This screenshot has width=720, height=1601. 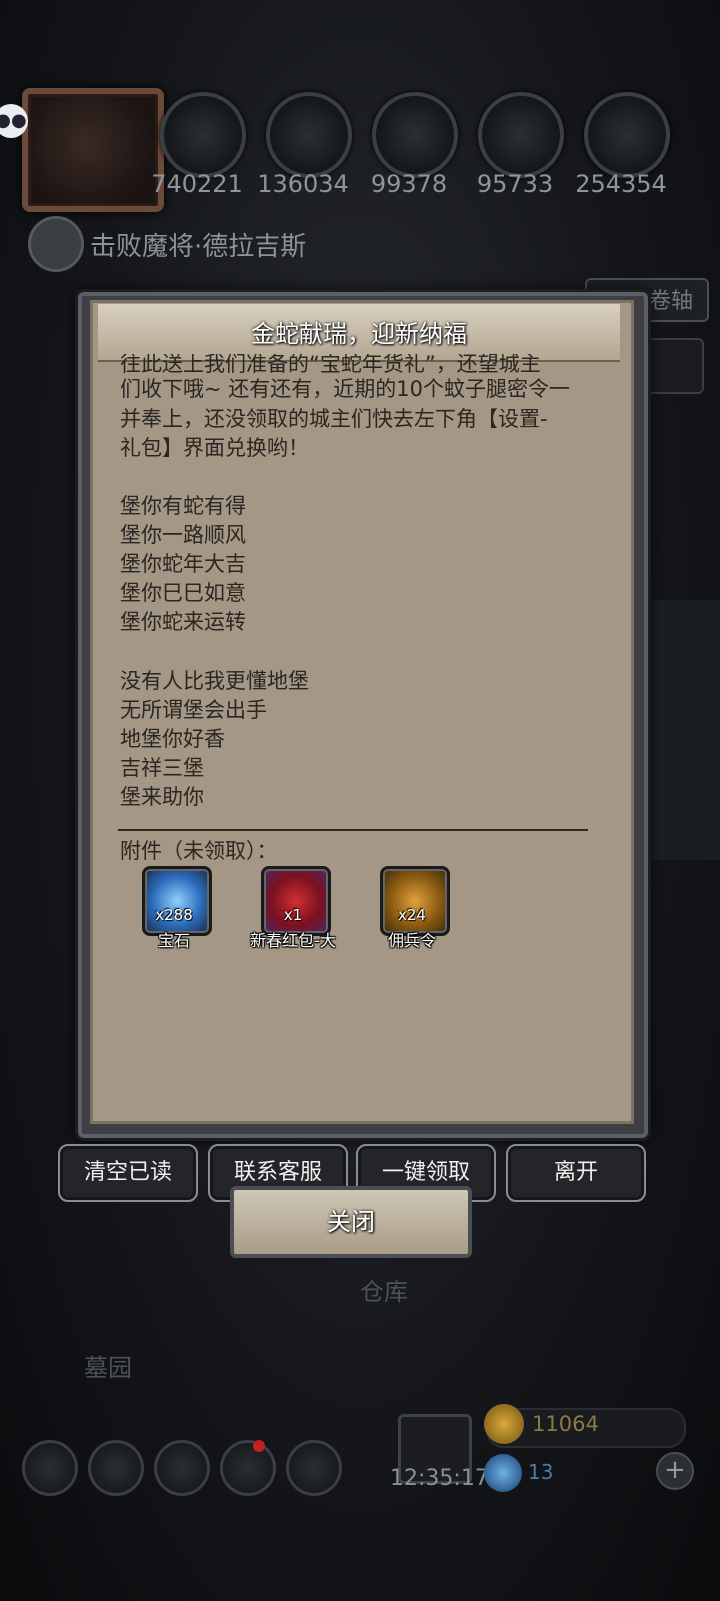 What do you see at coordinates (345, 389) in the screenshot?
I see `mail-body-line: 们收下哦~ 还有还有，近期的10个蚊子腿密令一` at bounding box center [345, 389].